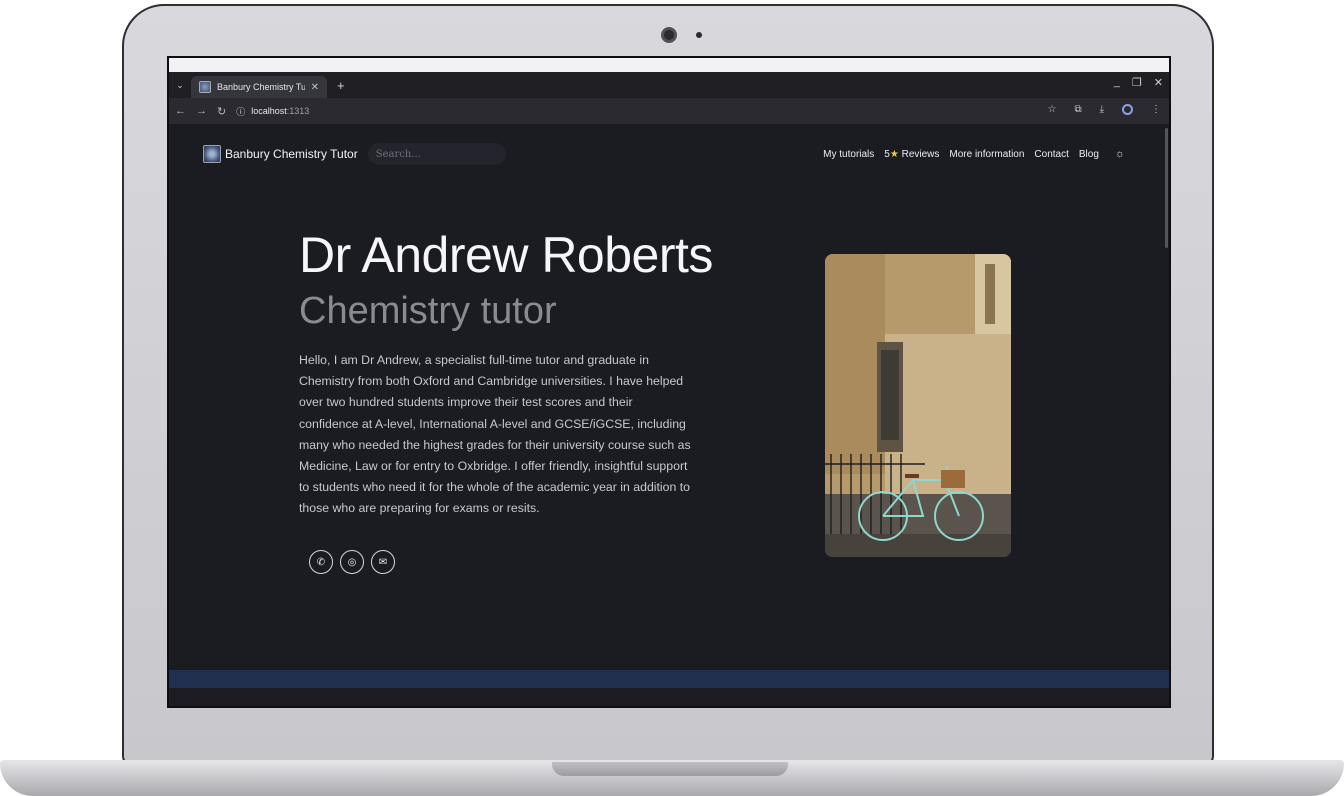 The image size is (1344, 796). I want to click on close-window-button: ✕, so click(1158, 82).